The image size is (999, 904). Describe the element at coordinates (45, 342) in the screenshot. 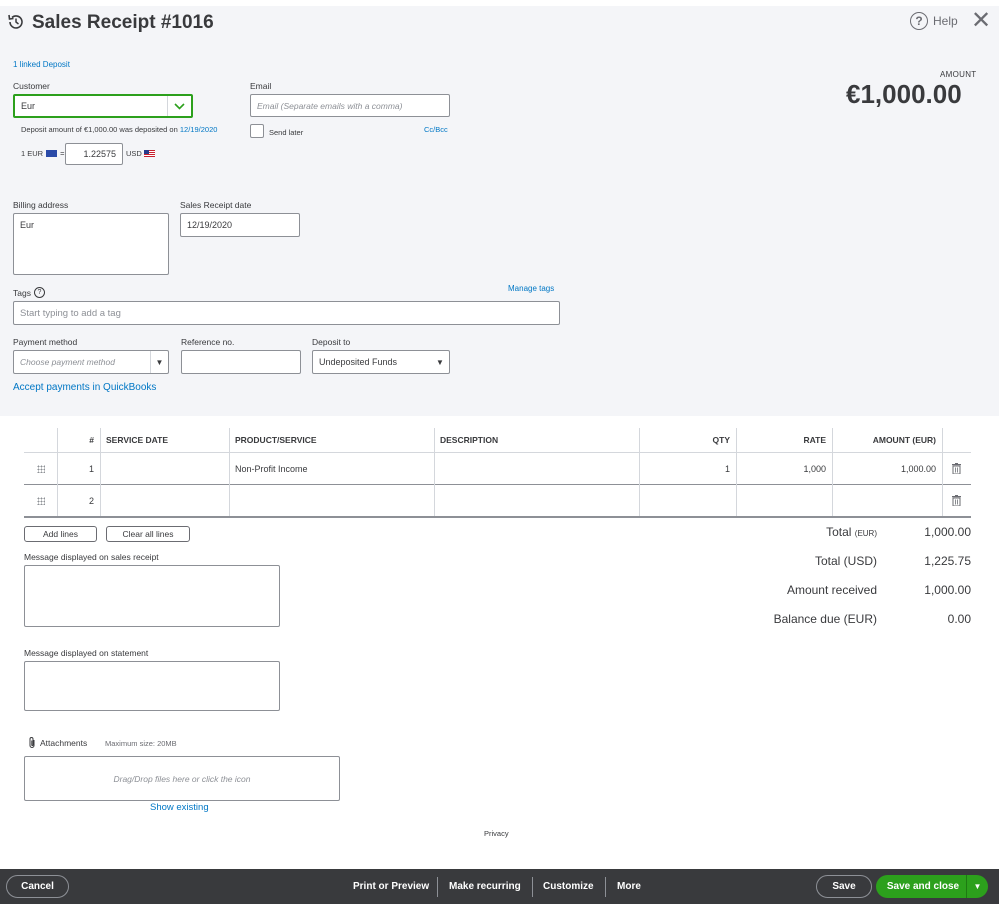

I see `payment-method-label: Payment method` at that location.